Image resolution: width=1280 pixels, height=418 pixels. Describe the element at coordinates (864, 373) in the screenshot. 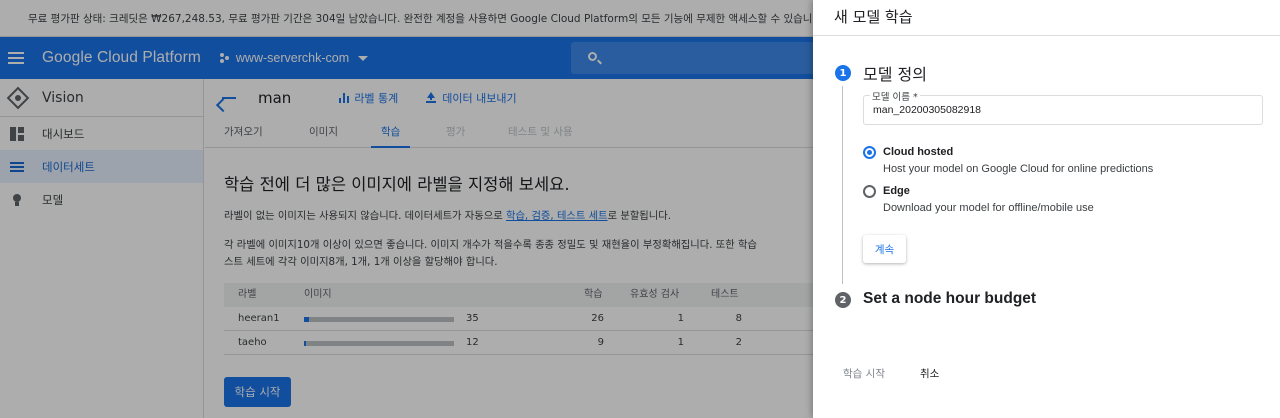

I see `panel-start-training-button: 학습 시작` at that location.